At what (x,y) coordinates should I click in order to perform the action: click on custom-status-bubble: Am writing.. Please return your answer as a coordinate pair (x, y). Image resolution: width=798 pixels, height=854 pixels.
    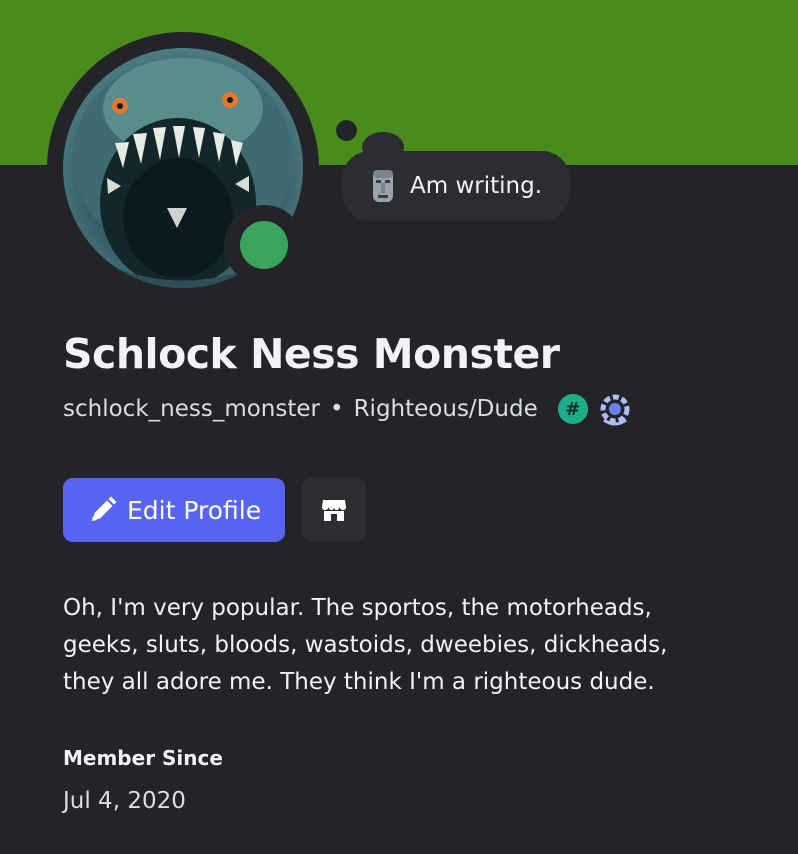
    Looking at the image, I should click on (456, 186).